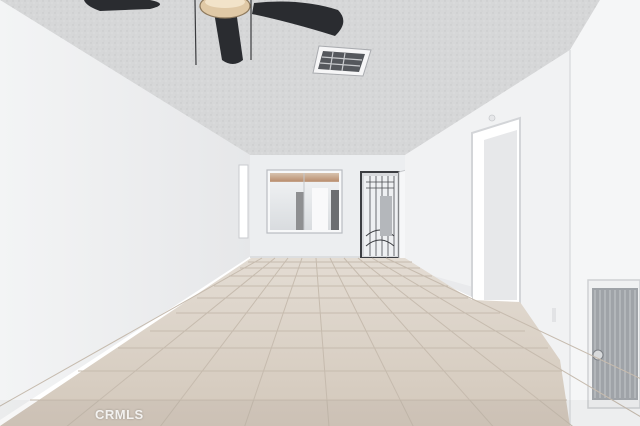 Image resolution: width=640 pixels, height=426 pixels. Describe the element at coordinates (243, 201) in the screenshot. I see `side-window` at that location.